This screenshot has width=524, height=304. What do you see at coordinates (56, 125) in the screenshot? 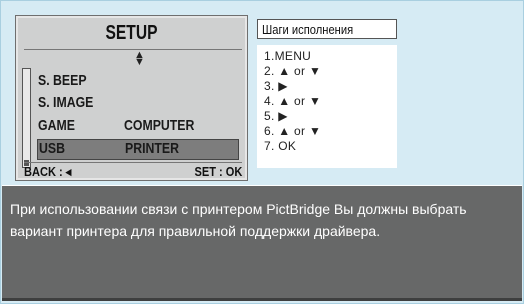
I see `menu-item-label: GAME` at bounding box center [56, 125].